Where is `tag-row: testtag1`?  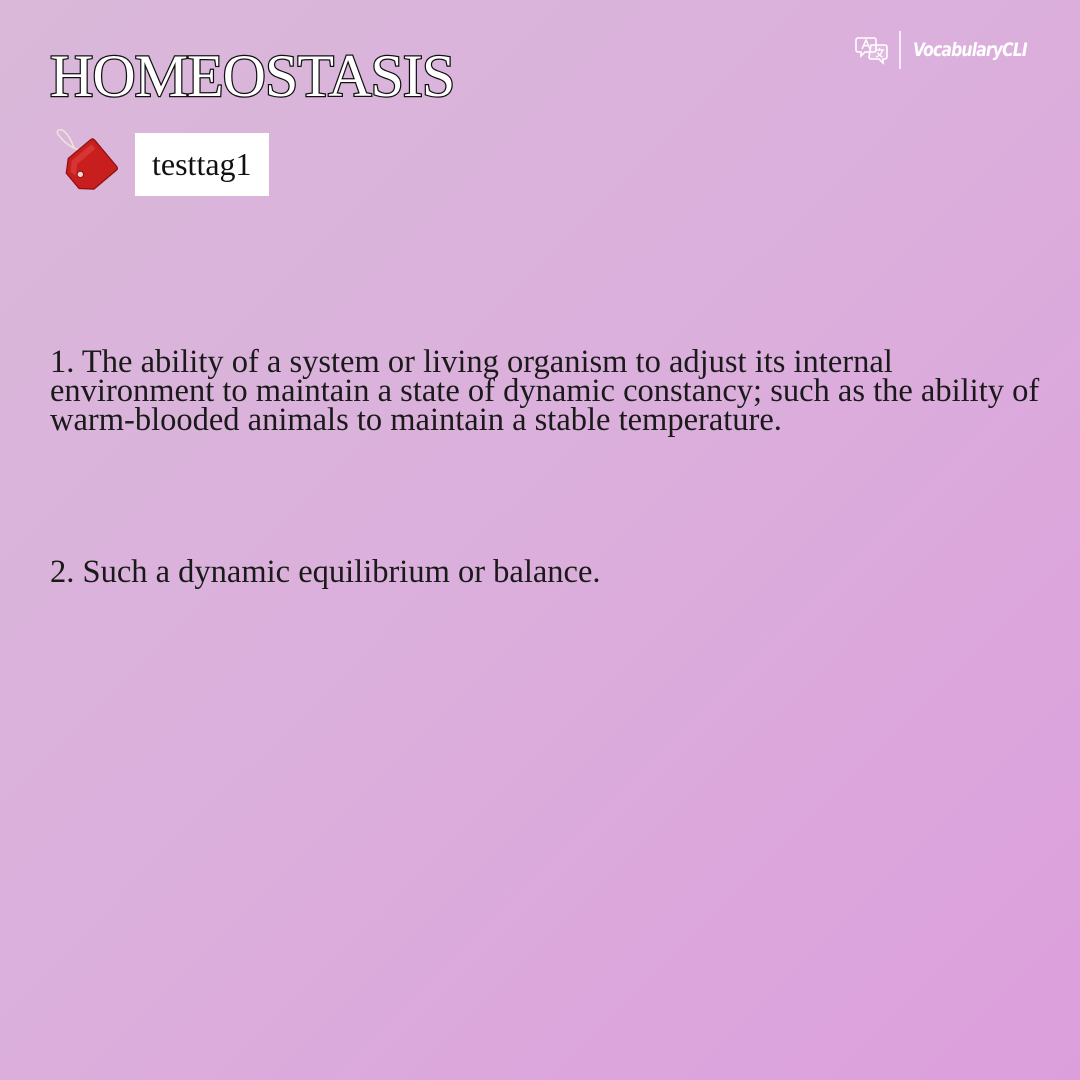
tag-row: testtag1 is located at coordinates (160, 164).